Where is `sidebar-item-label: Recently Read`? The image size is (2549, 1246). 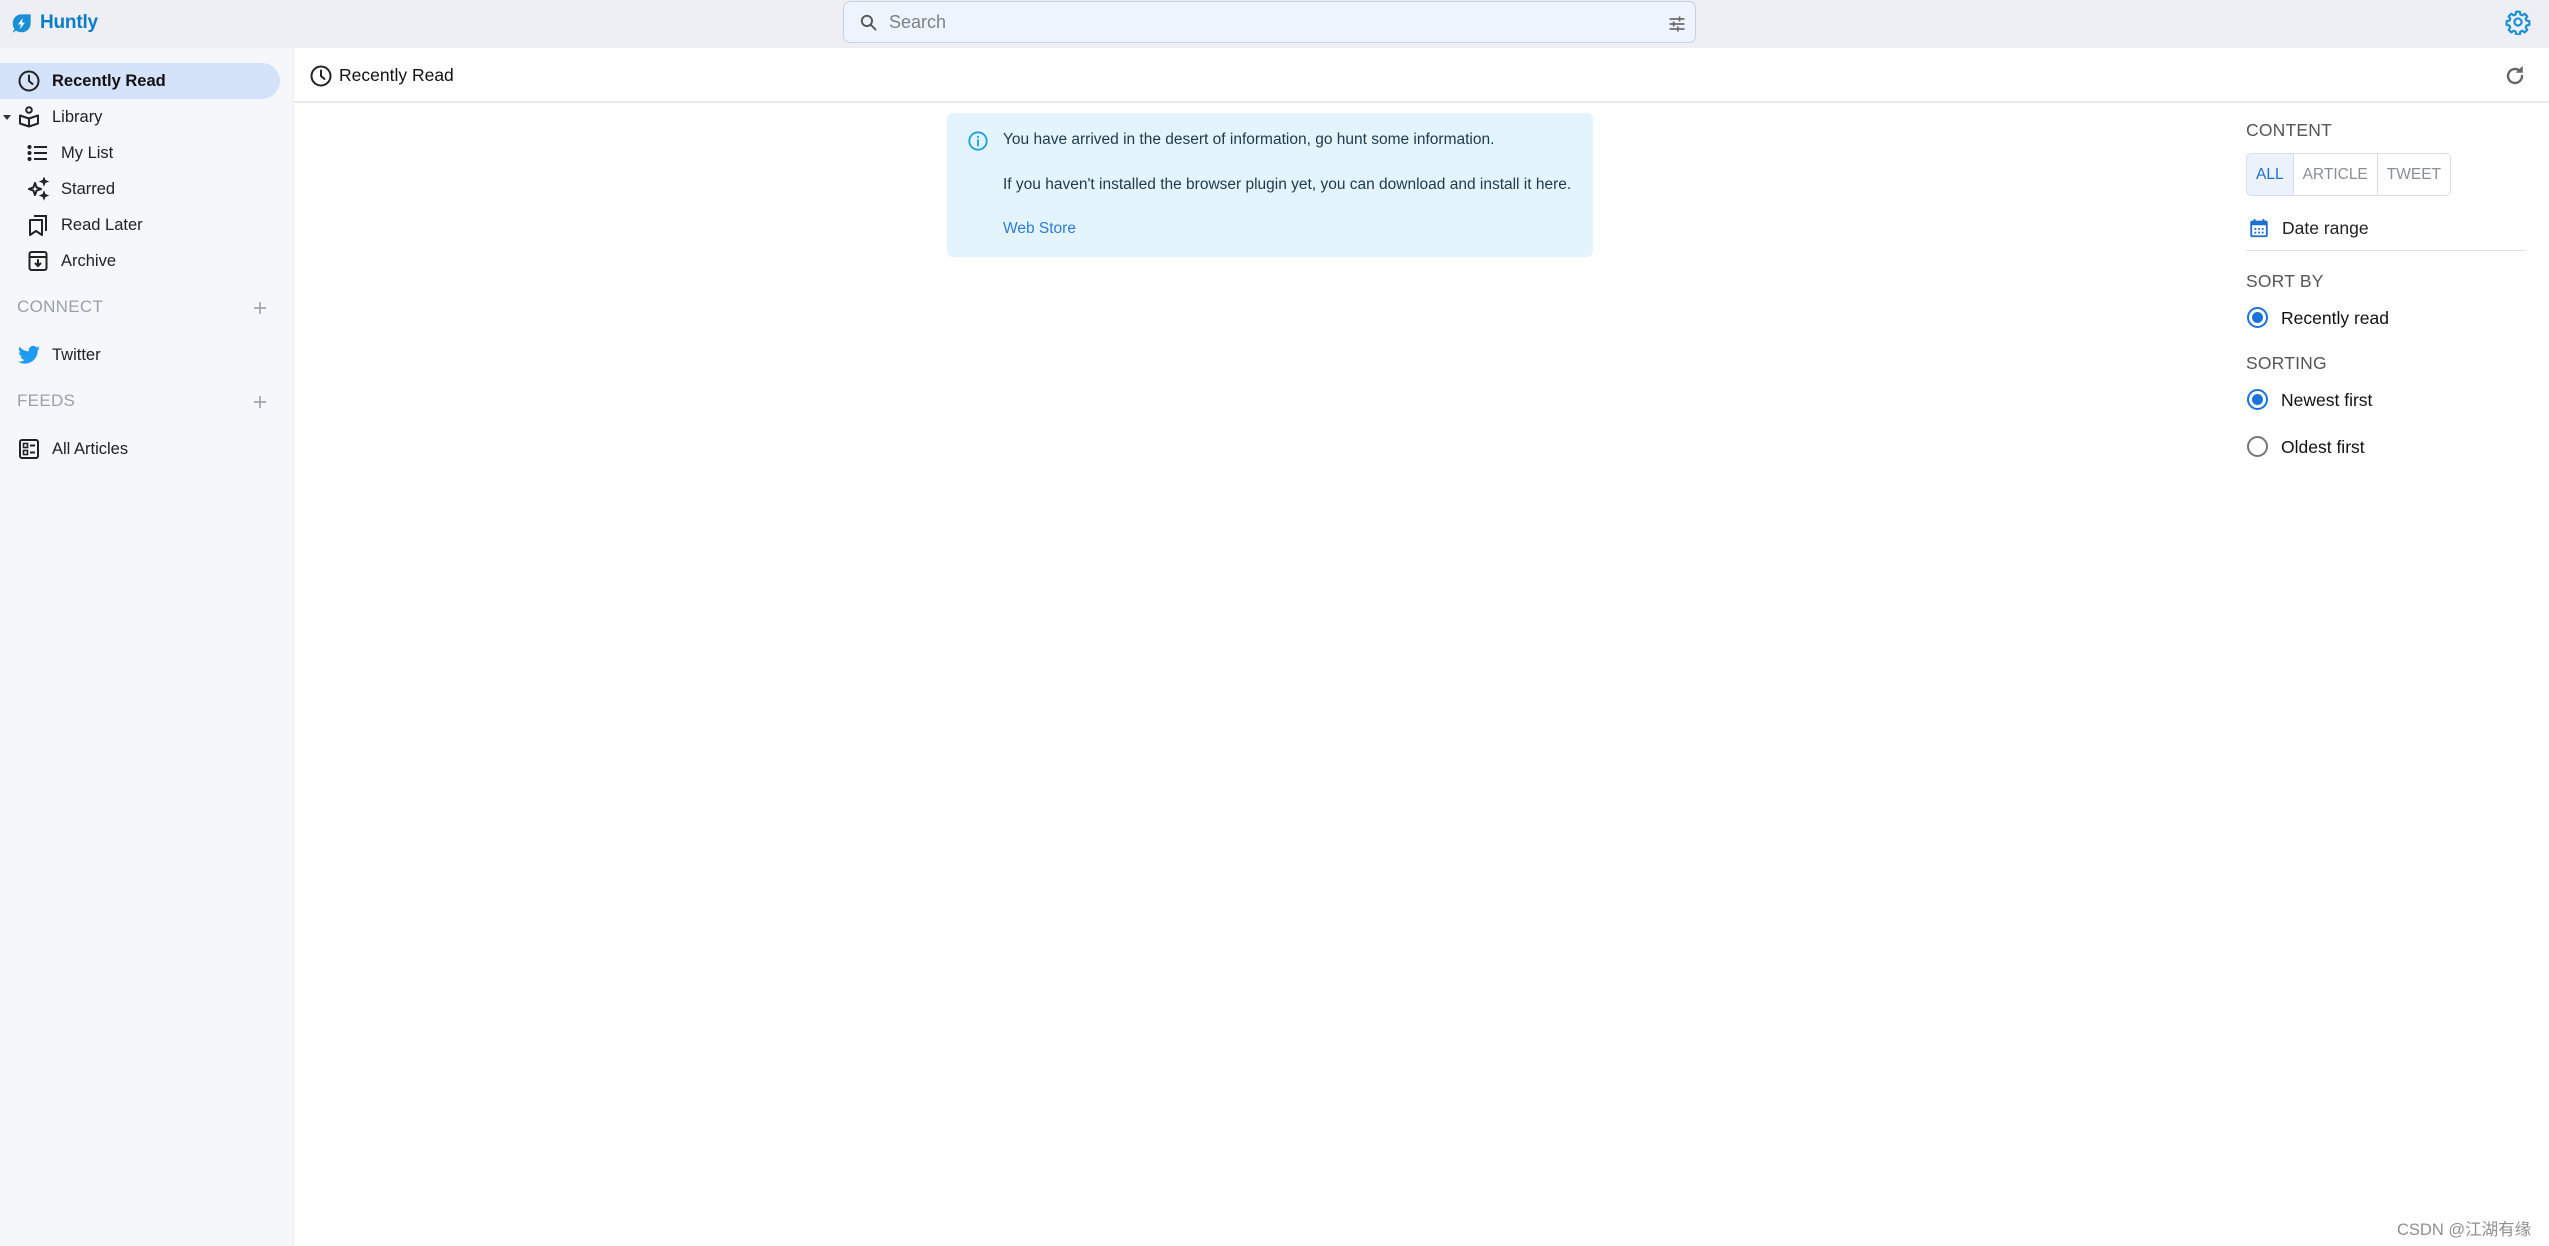
sidebar-item-label: Recently Read is located at coordinates (109, 80).